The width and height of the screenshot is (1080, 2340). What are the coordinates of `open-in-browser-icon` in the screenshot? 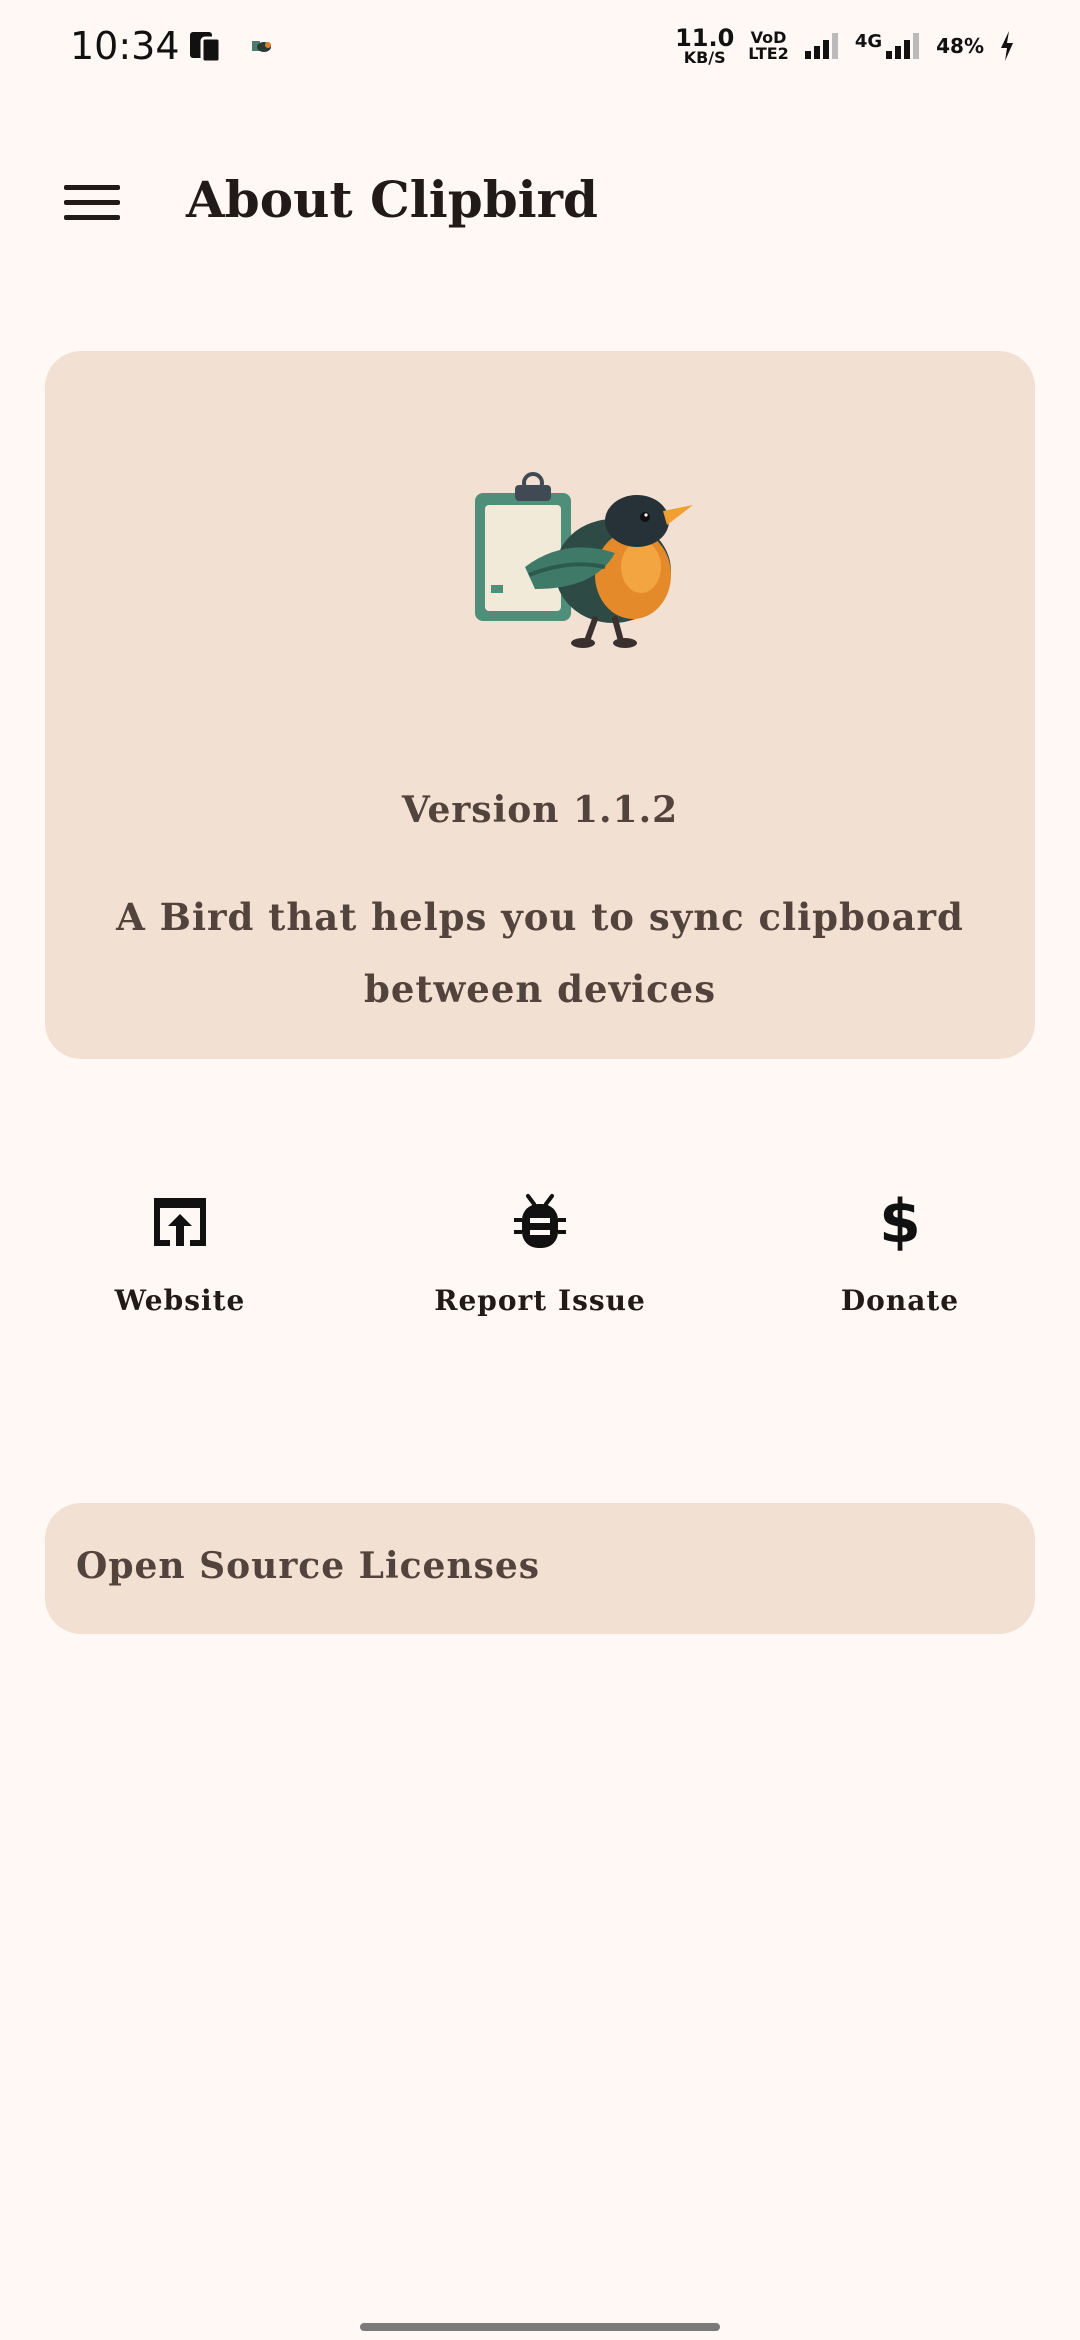 It's located at (180, 1222).